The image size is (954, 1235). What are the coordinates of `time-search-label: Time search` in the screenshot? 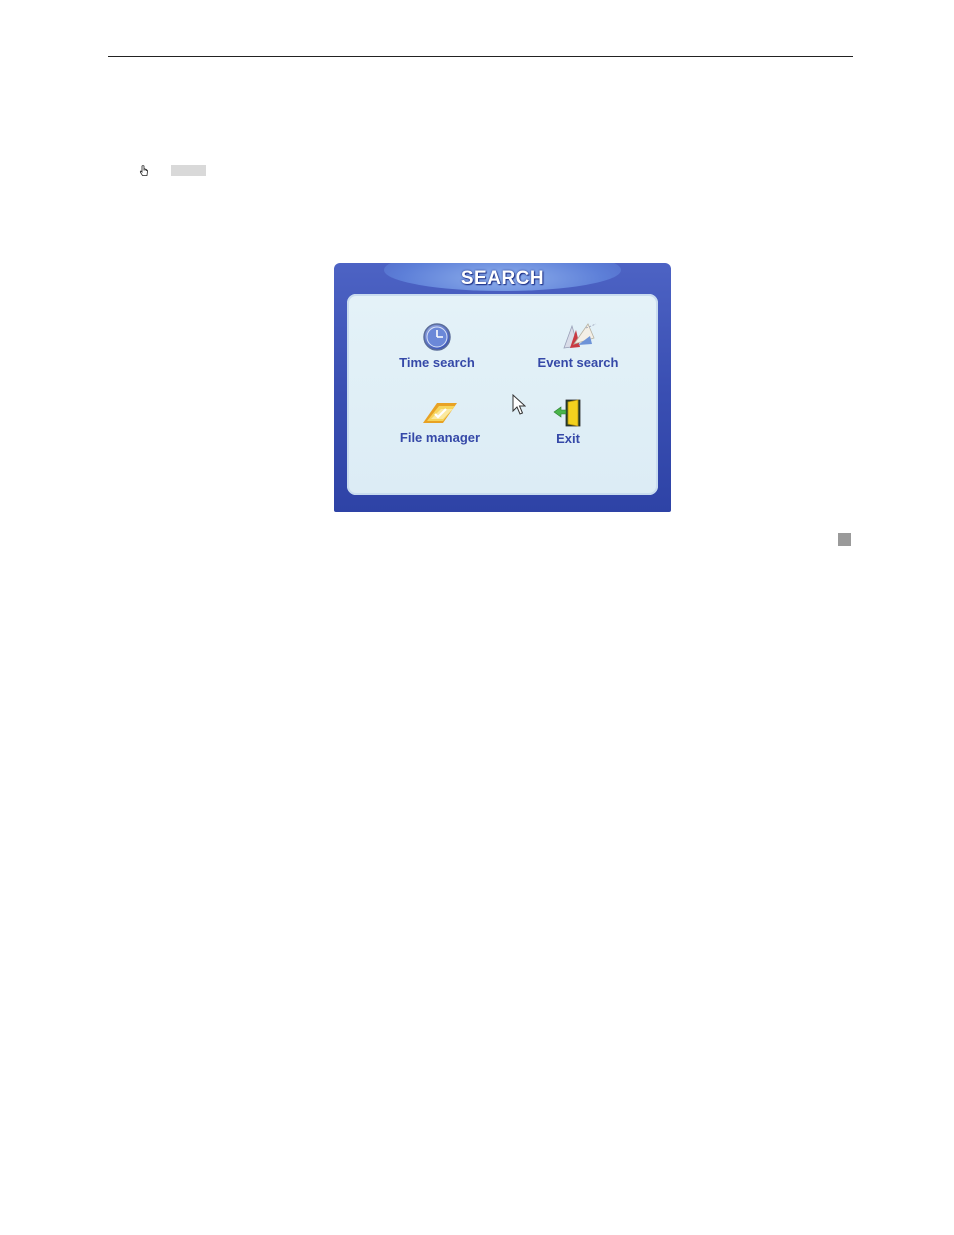 It's located at (437, 362).